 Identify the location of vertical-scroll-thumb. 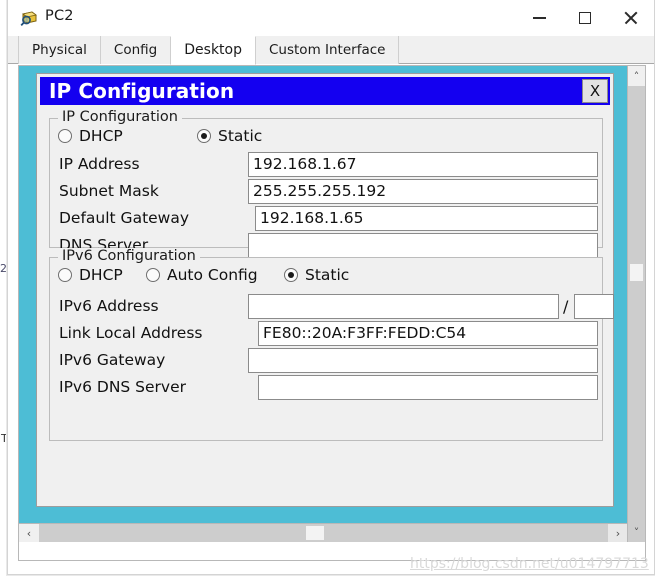
(636, 272).